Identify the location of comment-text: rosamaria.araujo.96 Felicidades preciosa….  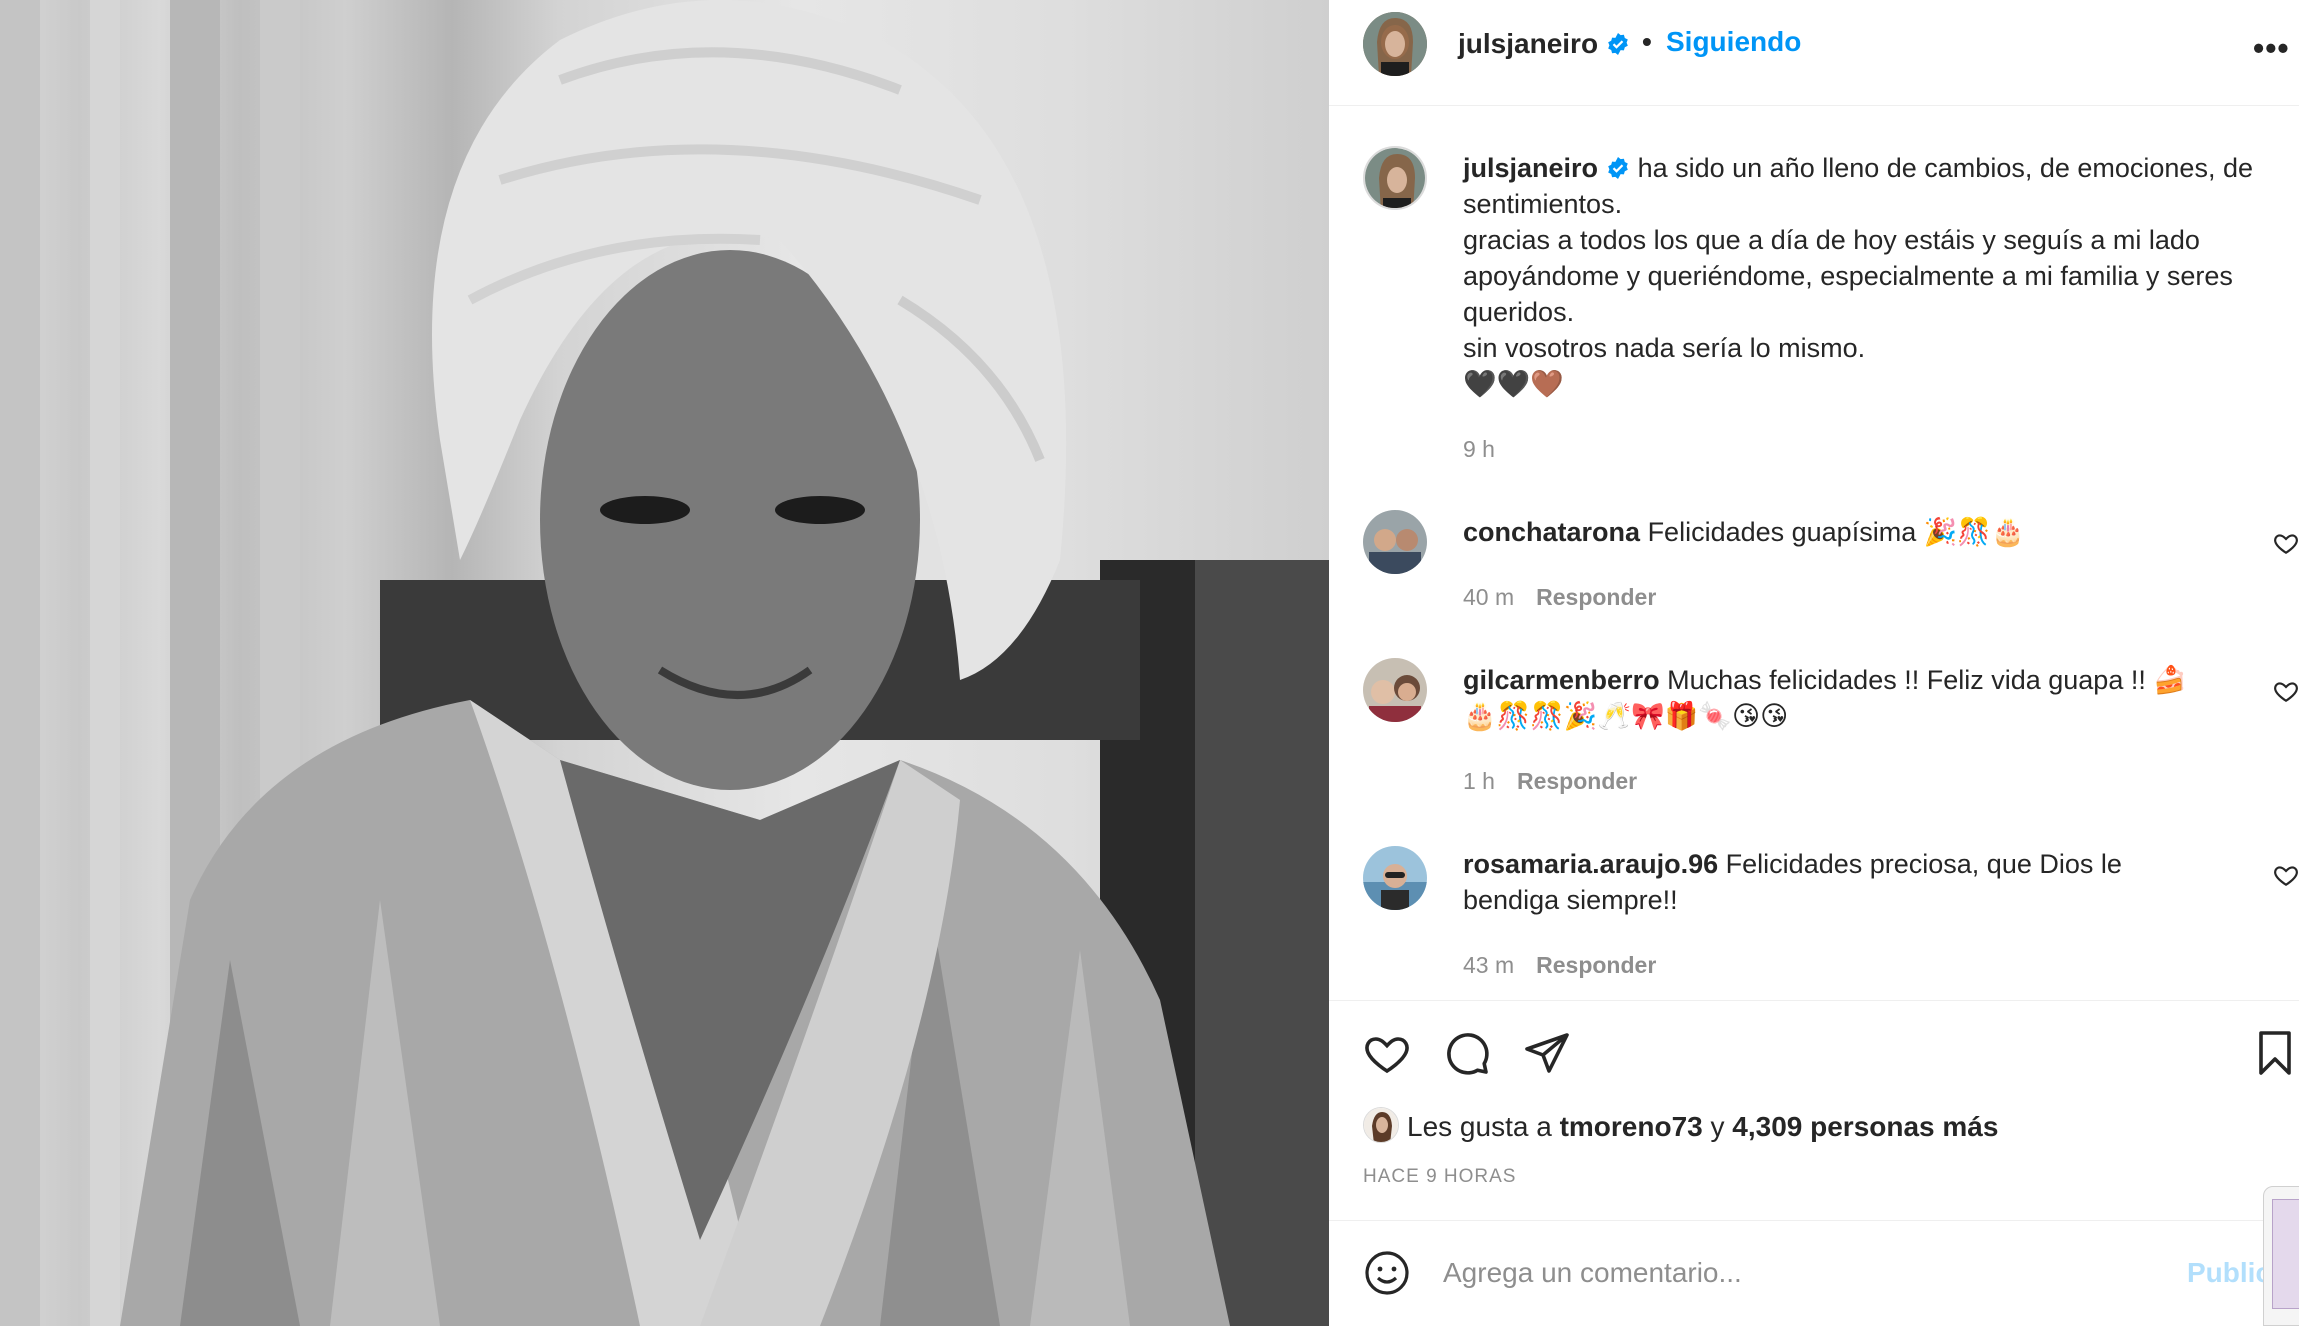
(1881, 882).